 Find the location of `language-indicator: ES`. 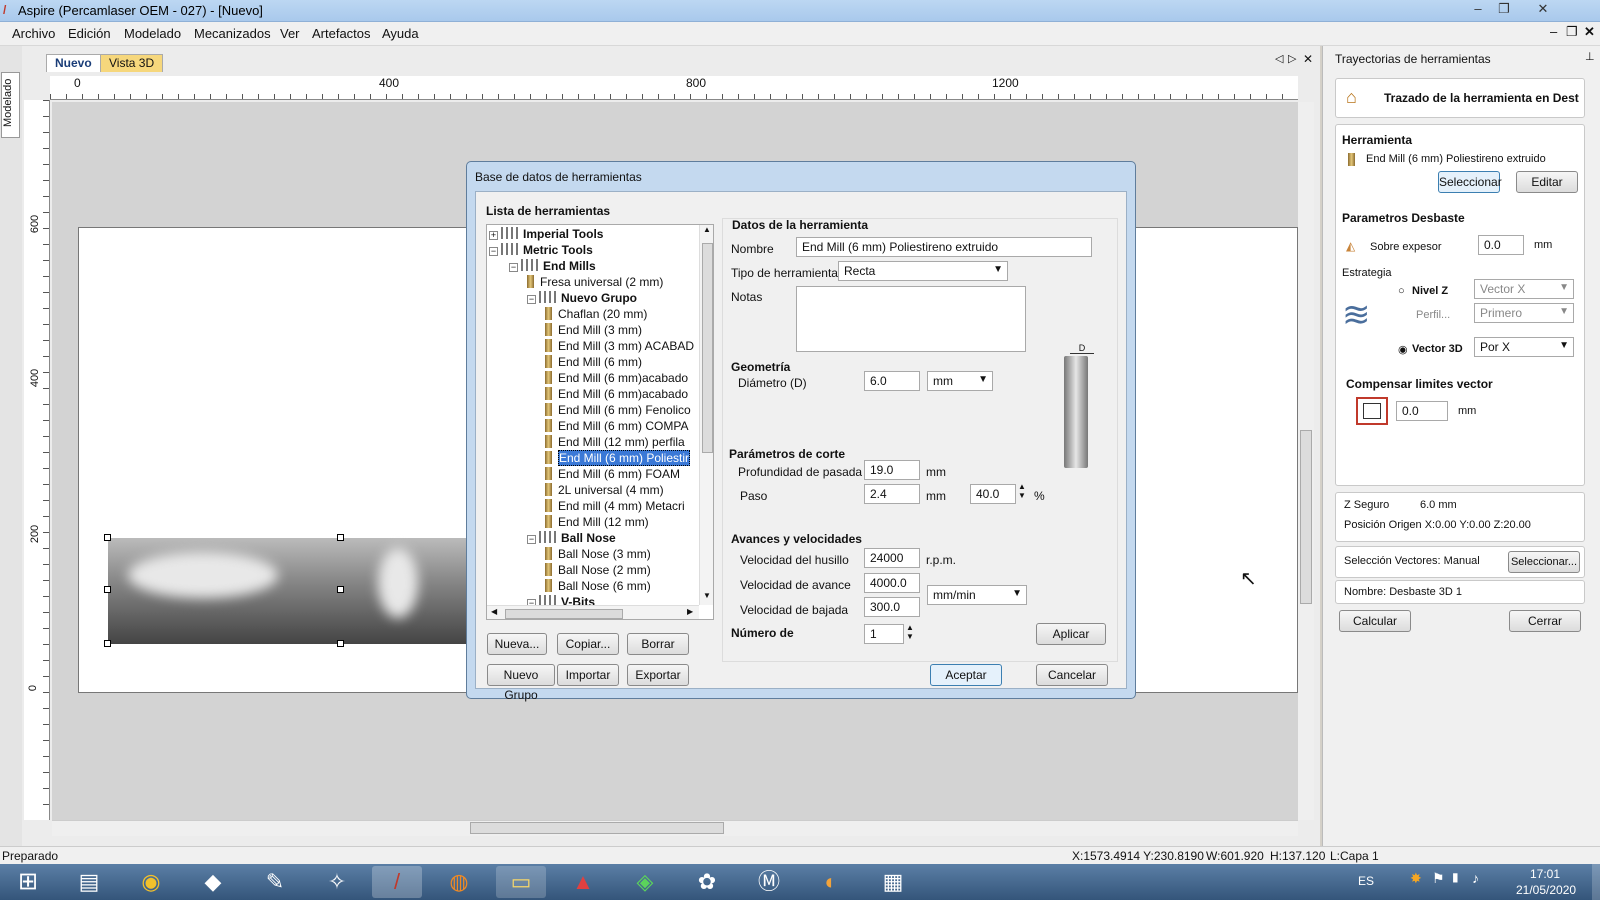

language-indicator: ES is located at coordinates (1366, 881).